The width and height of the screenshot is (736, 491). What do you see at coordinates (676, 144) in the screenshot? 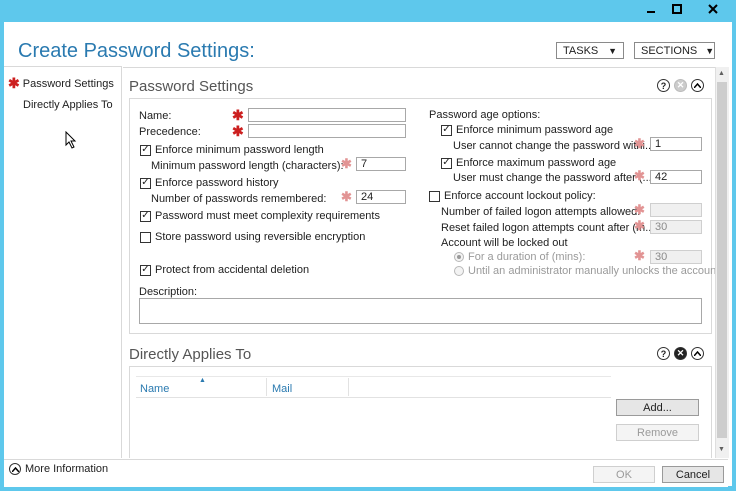
I see `min-age-field: 1` at bounding box center [676, 144].